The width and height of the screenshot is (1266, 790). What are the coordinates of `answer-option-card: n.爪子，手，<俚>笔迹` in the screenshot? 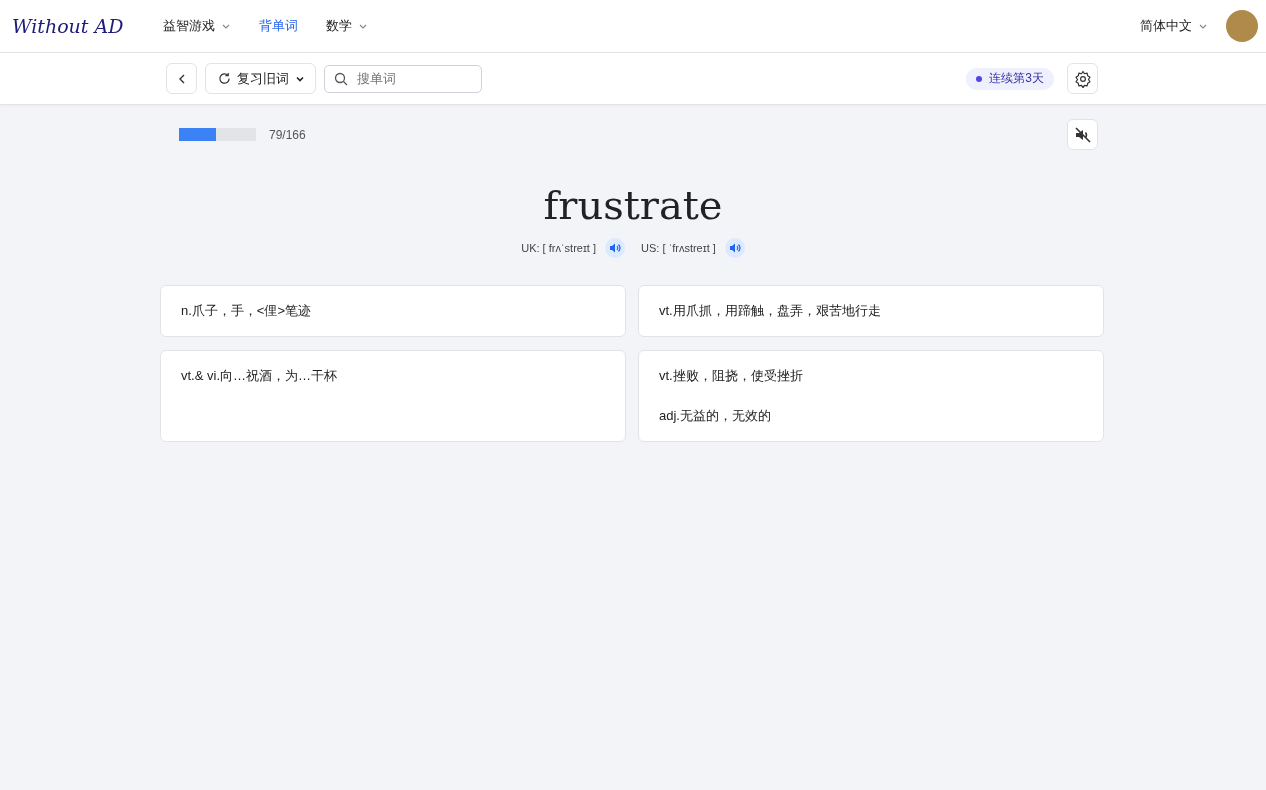 It's located at (393, 311).